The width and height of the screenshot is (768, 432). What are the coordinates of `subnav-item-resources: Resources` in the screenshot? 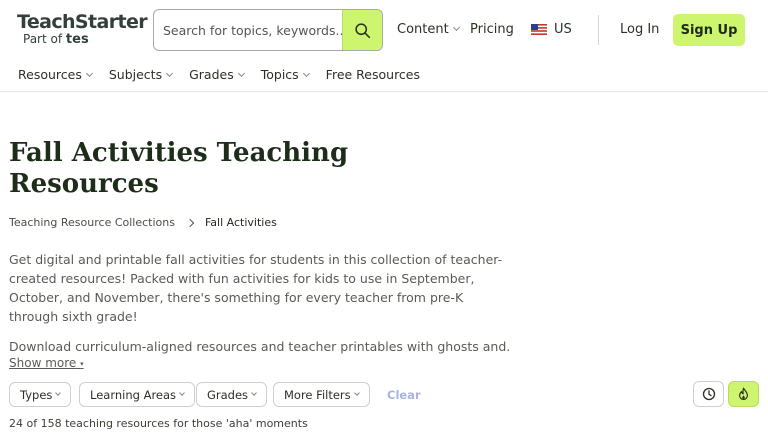 It's located at (55, 74).